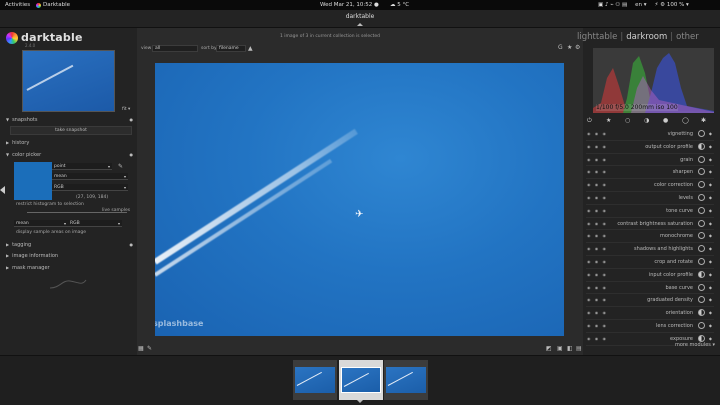  Describe the element at coordinates (360, 401) in the screenshot. I see `filmstrip-collapse-icon` at that location.